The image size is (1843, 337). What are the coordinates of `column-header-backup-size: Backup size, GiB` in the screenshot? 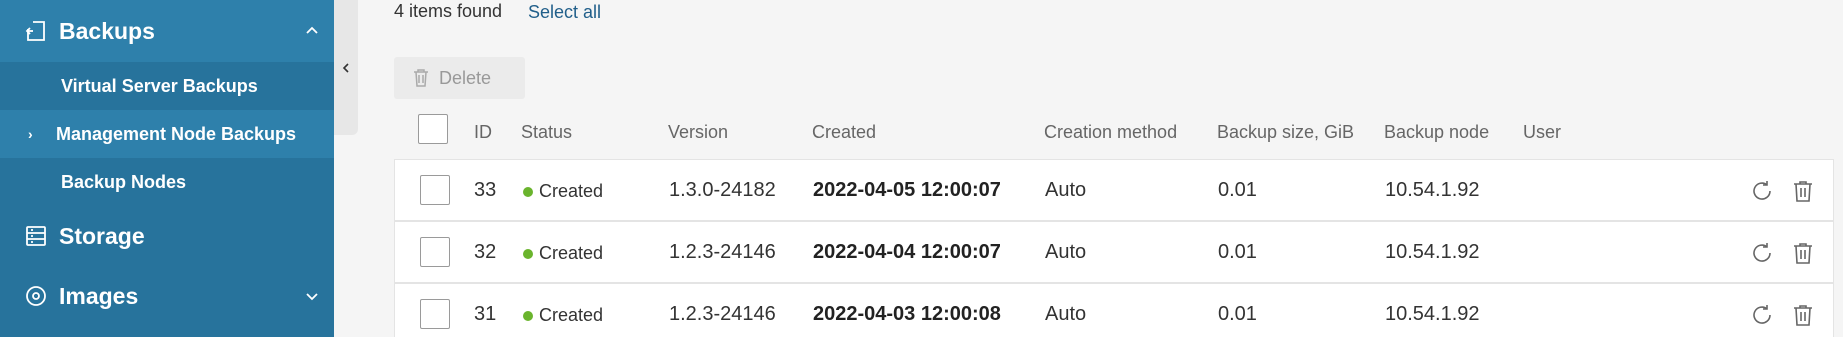 It's located at (1285, 132).